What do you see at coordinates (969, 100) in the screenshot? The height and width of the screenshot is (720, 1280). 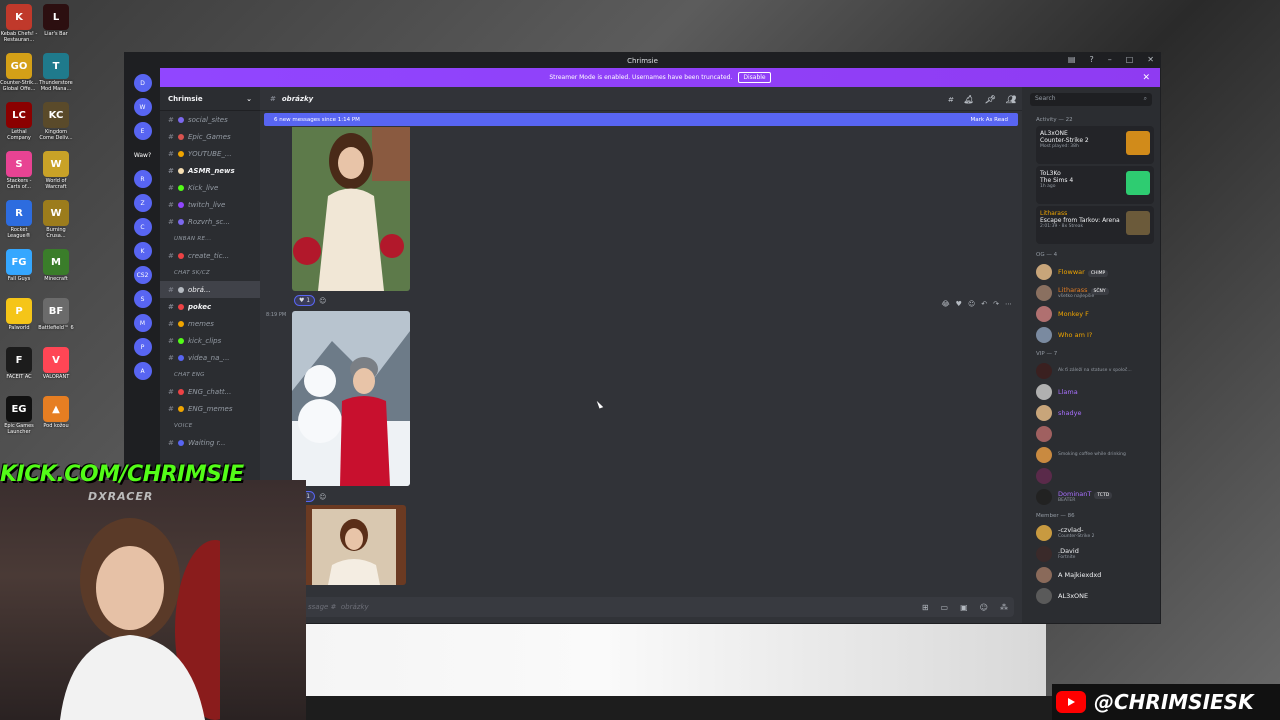 I see `bell-icon: 🔔︎` at bounding box center [969, 100].